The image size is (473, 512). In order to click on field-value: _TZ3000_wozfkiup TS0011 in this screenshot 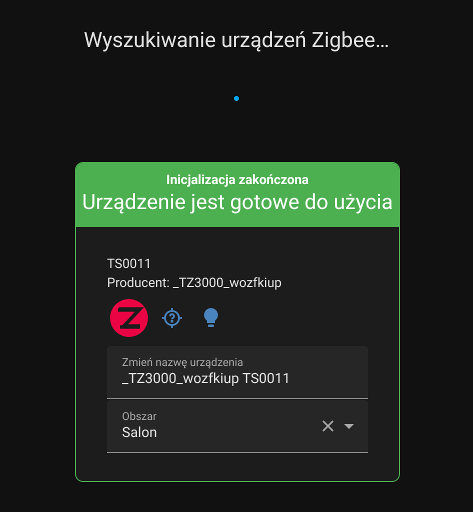, I will do `click(207, 379)`.